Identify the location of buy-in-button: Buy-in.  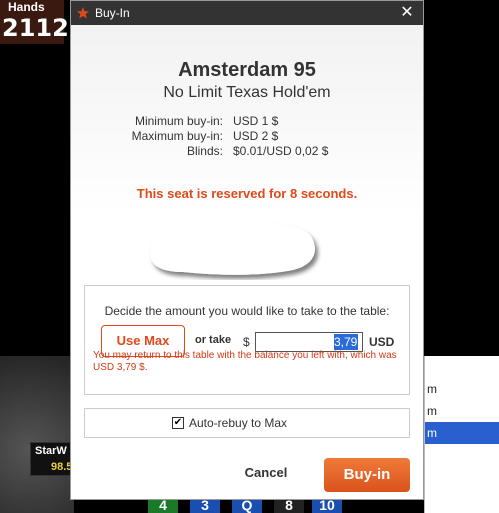
(367, 475).